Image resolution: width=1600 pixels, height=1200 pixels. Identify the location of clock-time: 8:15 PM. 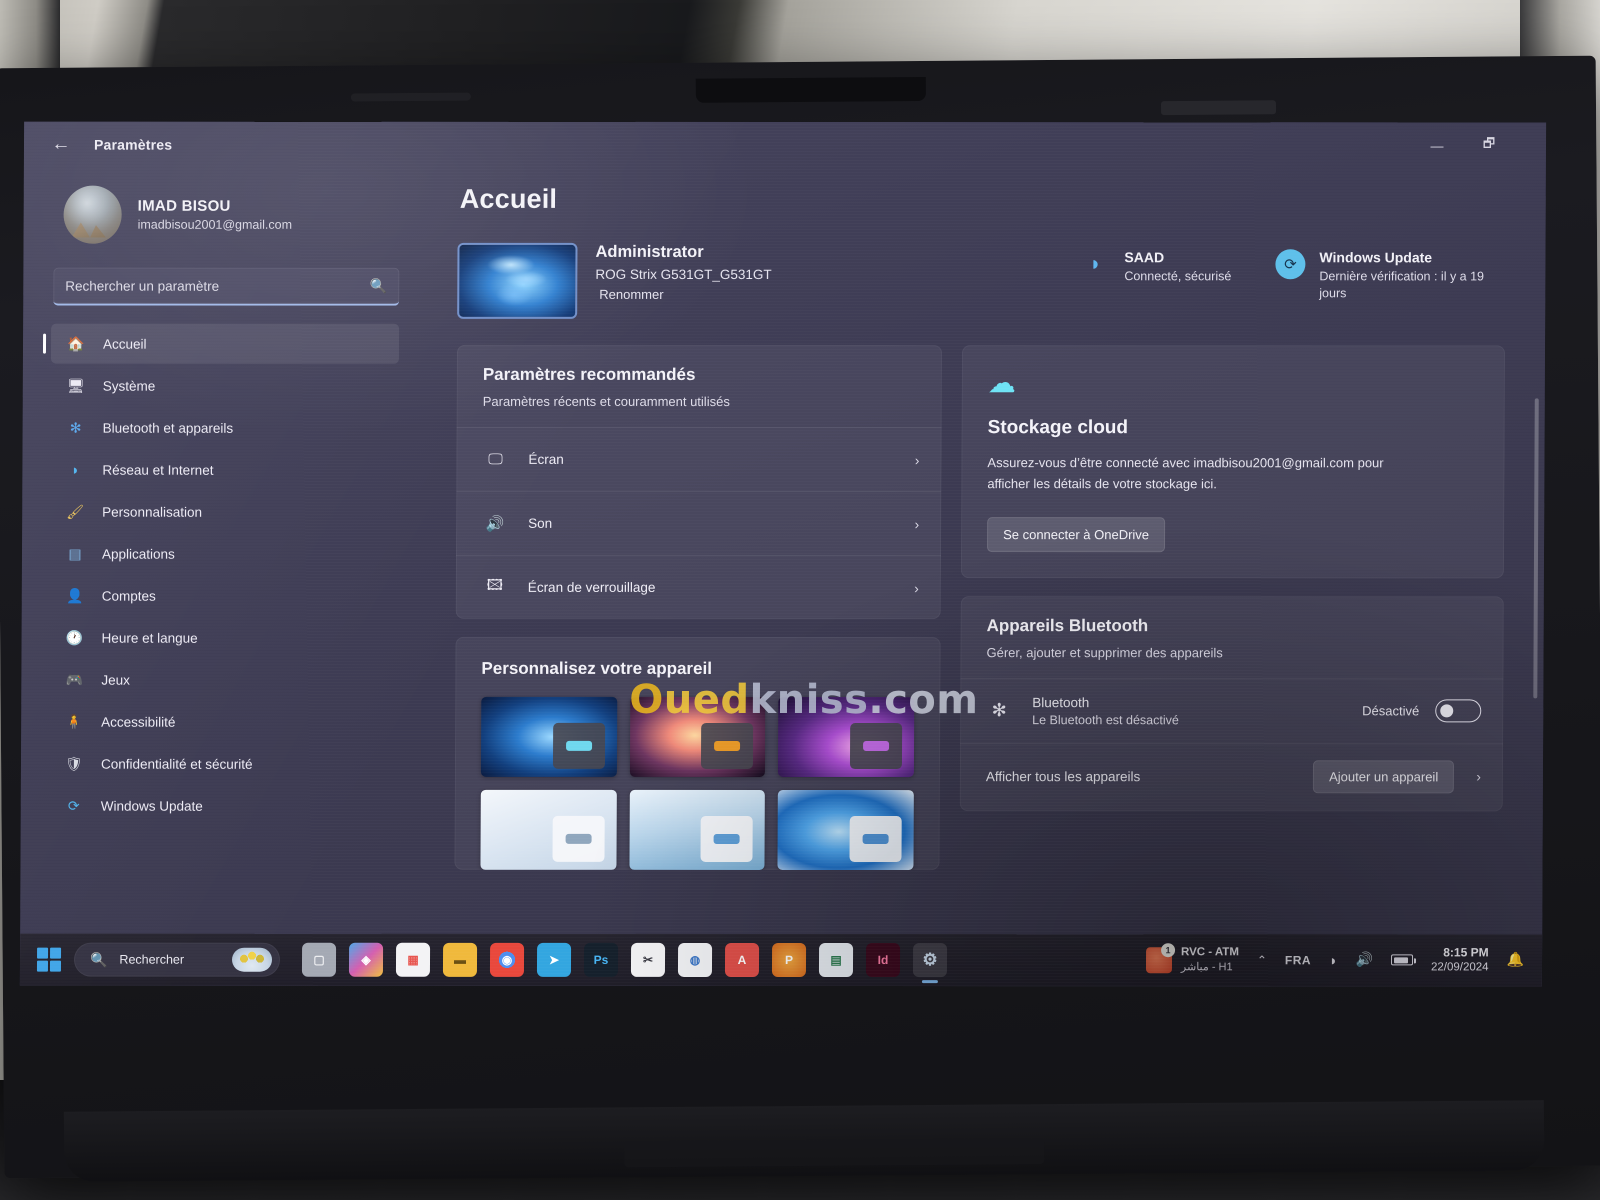
(1466, 952).